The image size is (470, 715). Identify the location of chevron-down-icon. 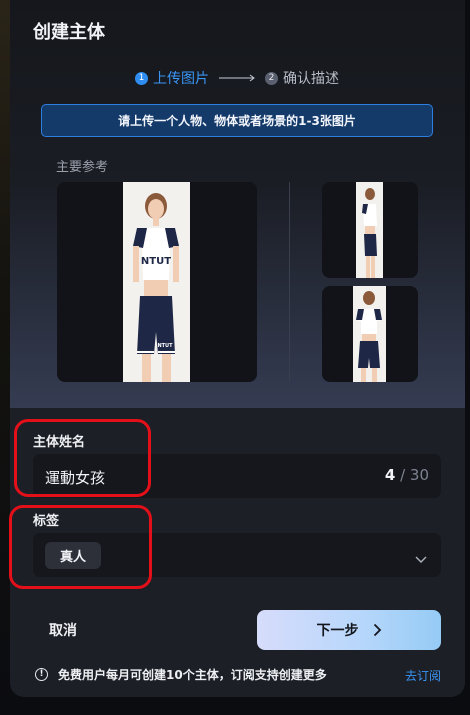
(421, 558).